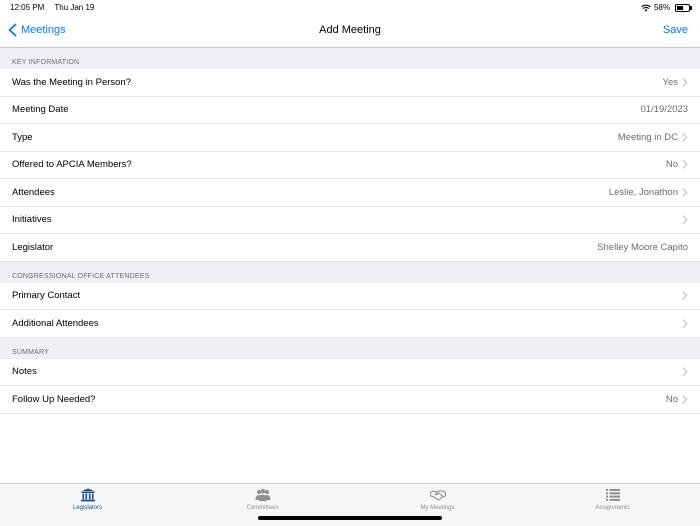  What do you see at coordinates (350, 400) in the screenshot?
I see `form-row: Follow Up Needed? No` at bounding box center [350, 400].